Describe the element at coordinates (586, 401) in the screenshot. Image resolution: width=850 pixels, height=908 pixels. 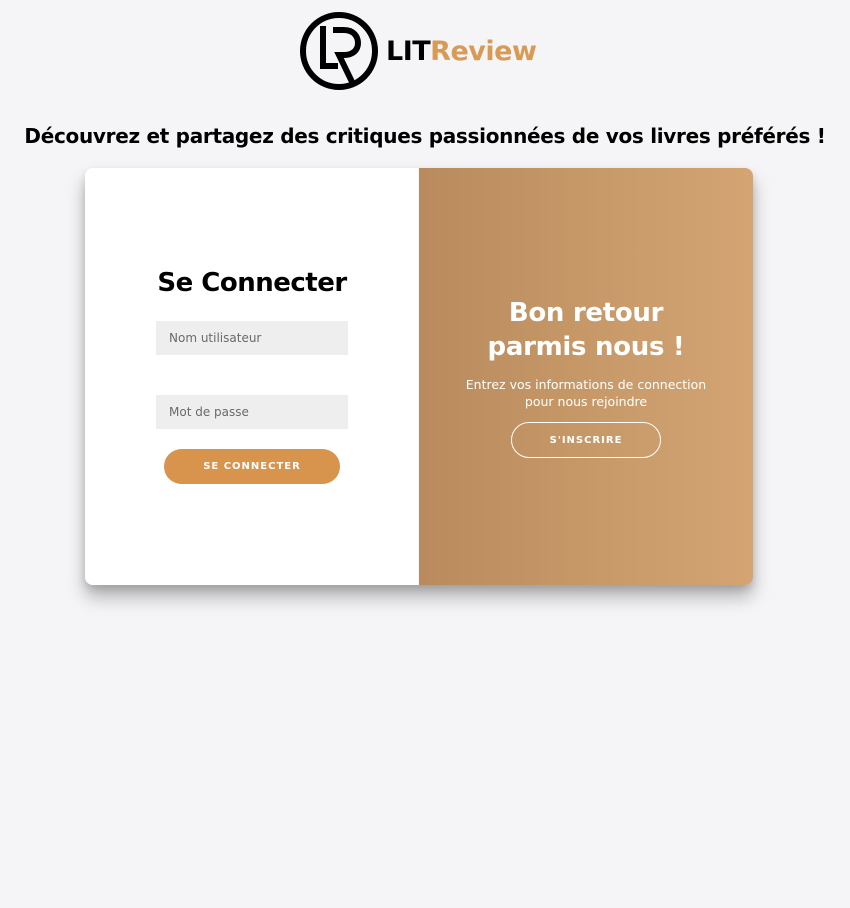
I see `welcome-text-line2: pour nous rejoindre` at that location.